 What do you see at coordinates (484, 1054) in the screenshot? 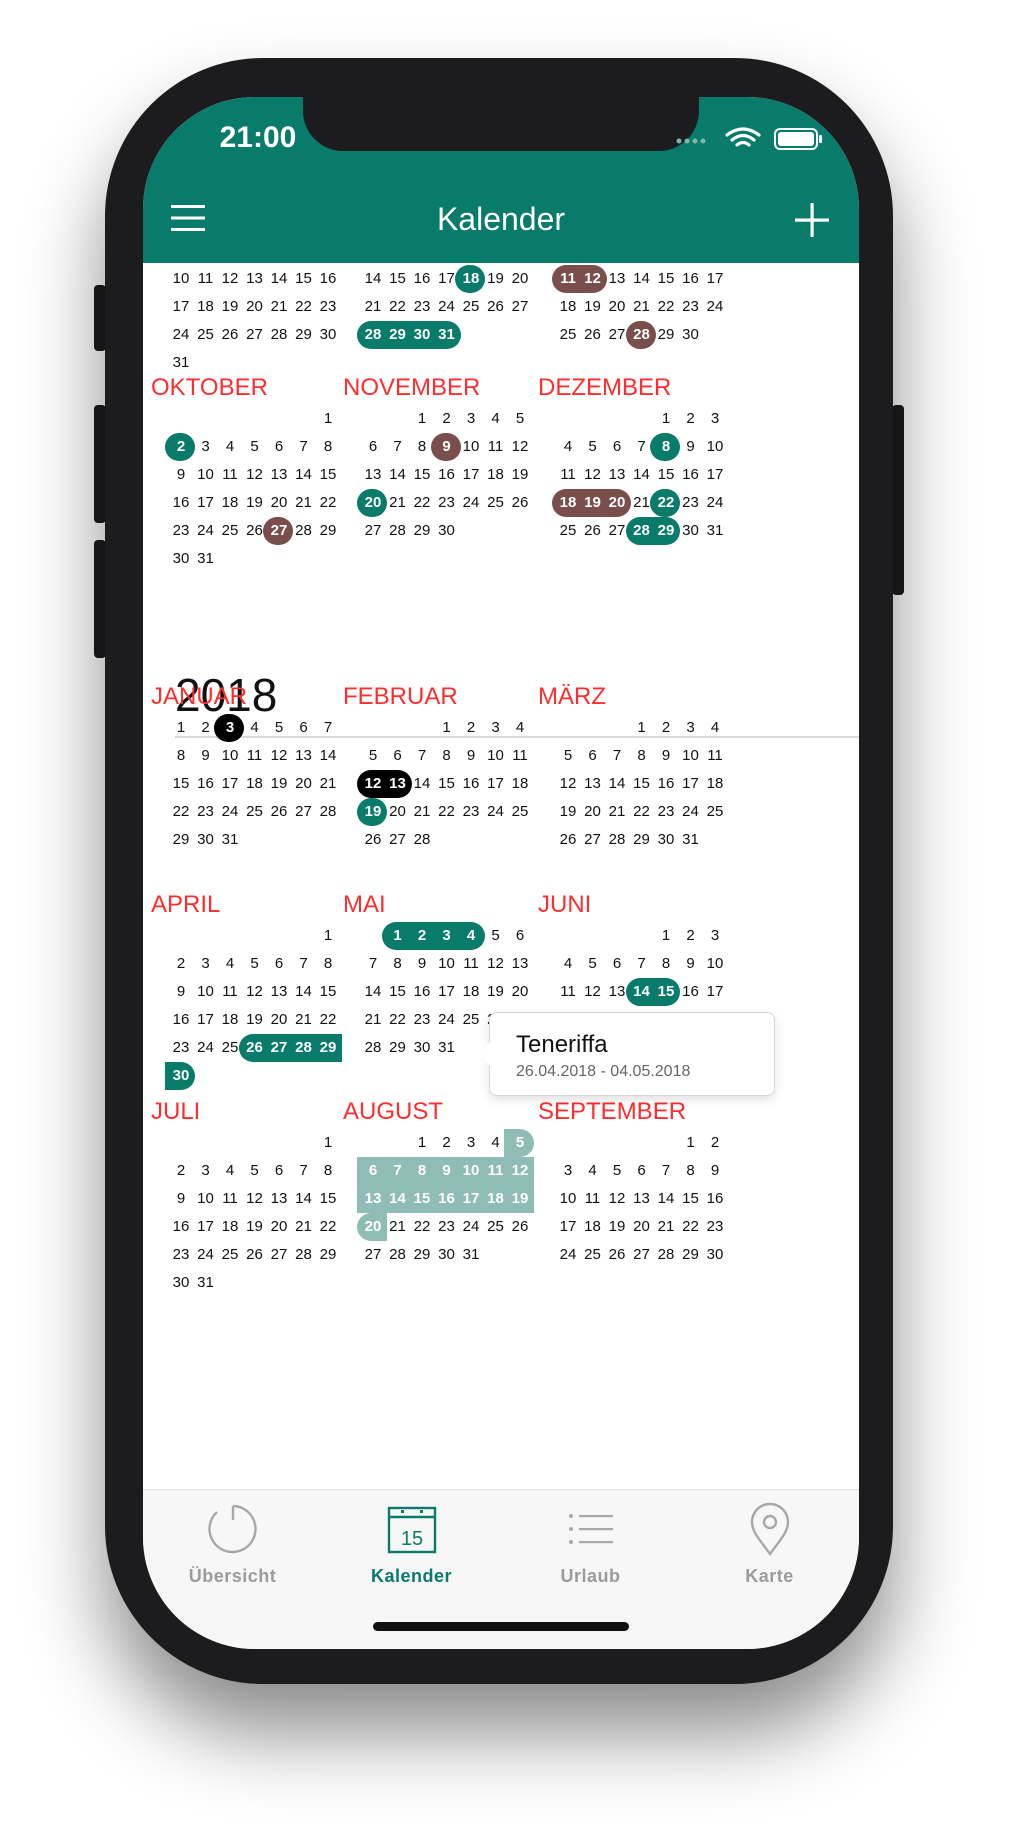
I see `popover-arrow` at bounding box center [484, 1054].